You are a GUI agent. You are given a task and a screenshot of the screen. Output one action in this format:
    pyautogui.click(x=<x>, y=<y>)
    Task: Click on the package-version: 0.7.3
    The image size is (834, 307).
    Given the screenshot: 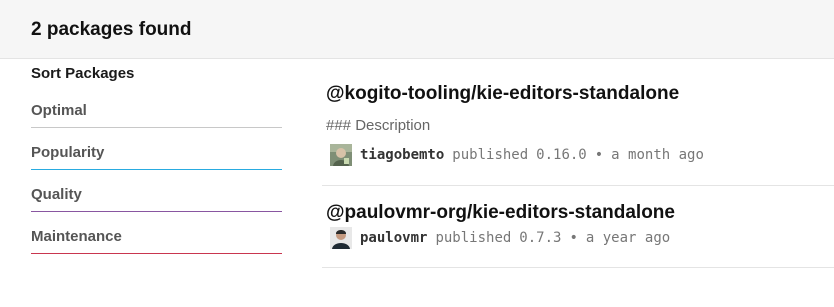 What is the action you would take?
    pyautogui.click(x=540, y=238)
    